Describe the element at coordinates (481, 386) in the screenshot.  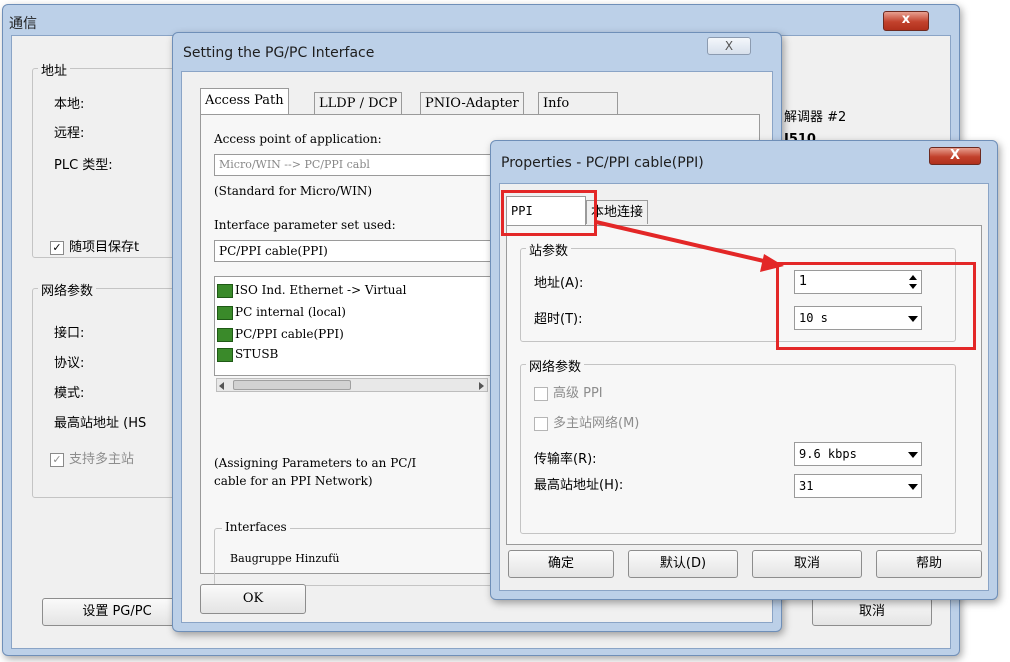
I see `scroll-right-icon` at that location.